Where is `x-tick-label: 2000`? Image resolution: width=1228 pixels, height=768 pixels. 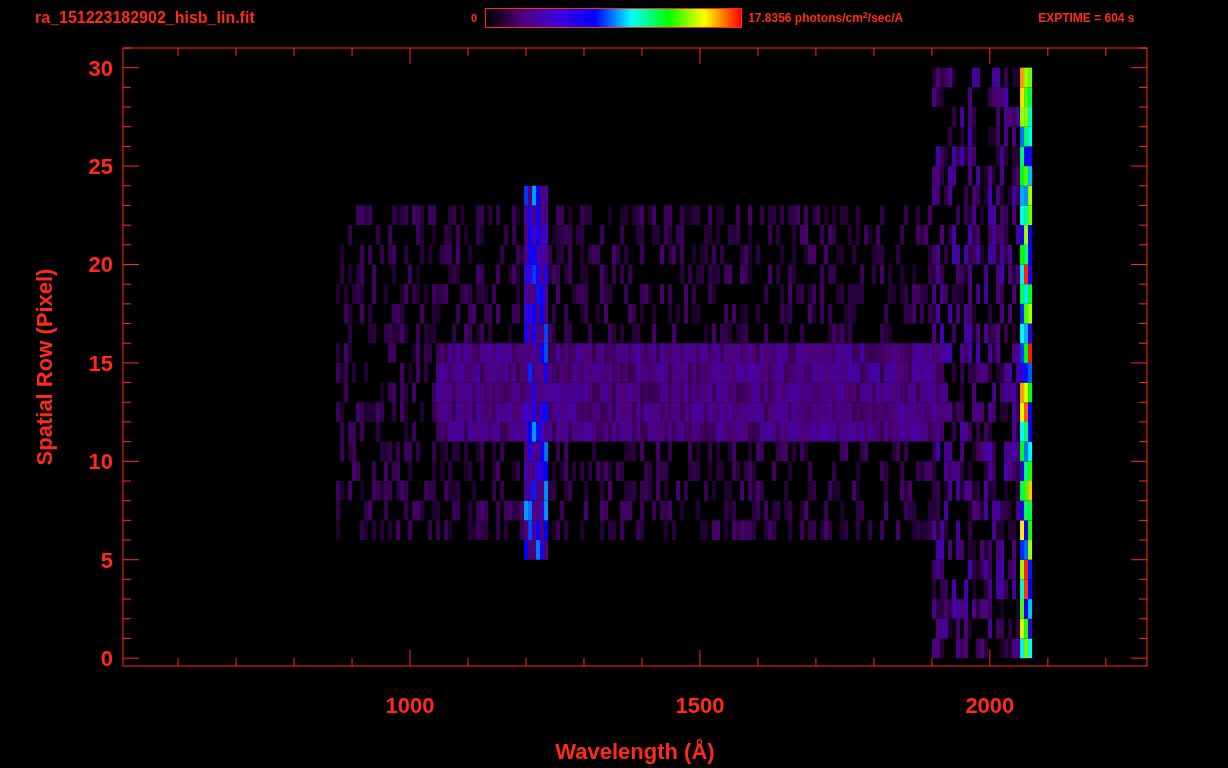
x-tick-label: 2000 is located at coordinates (990, 705).